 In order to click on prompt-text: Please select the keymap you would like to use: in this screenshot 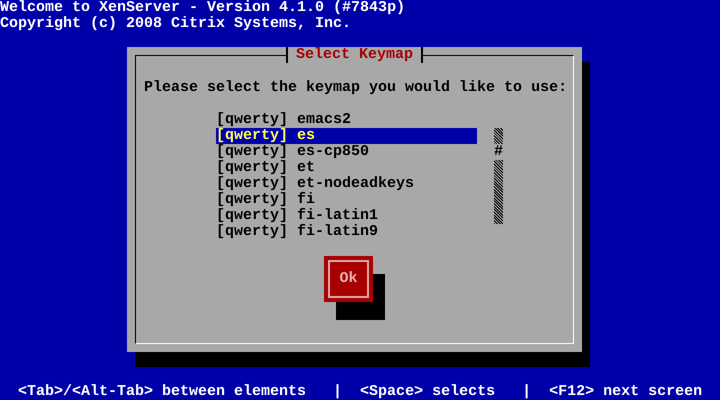, I will do `click(356, 88)`.